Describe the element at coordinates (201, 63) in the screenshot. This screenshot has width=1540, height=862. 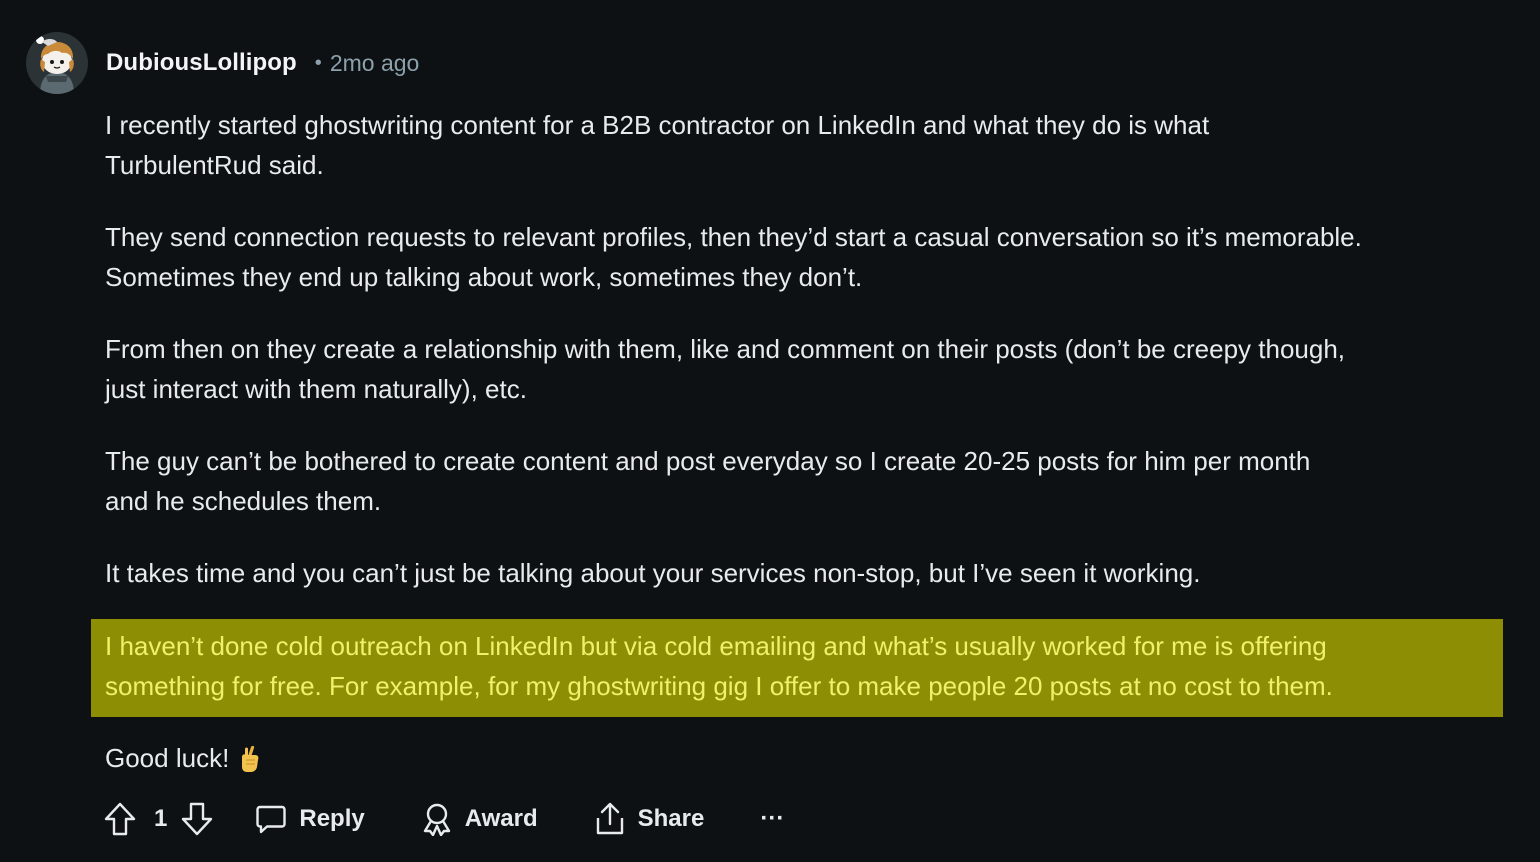
I see `username-link: DubiousLollipop` at that location.